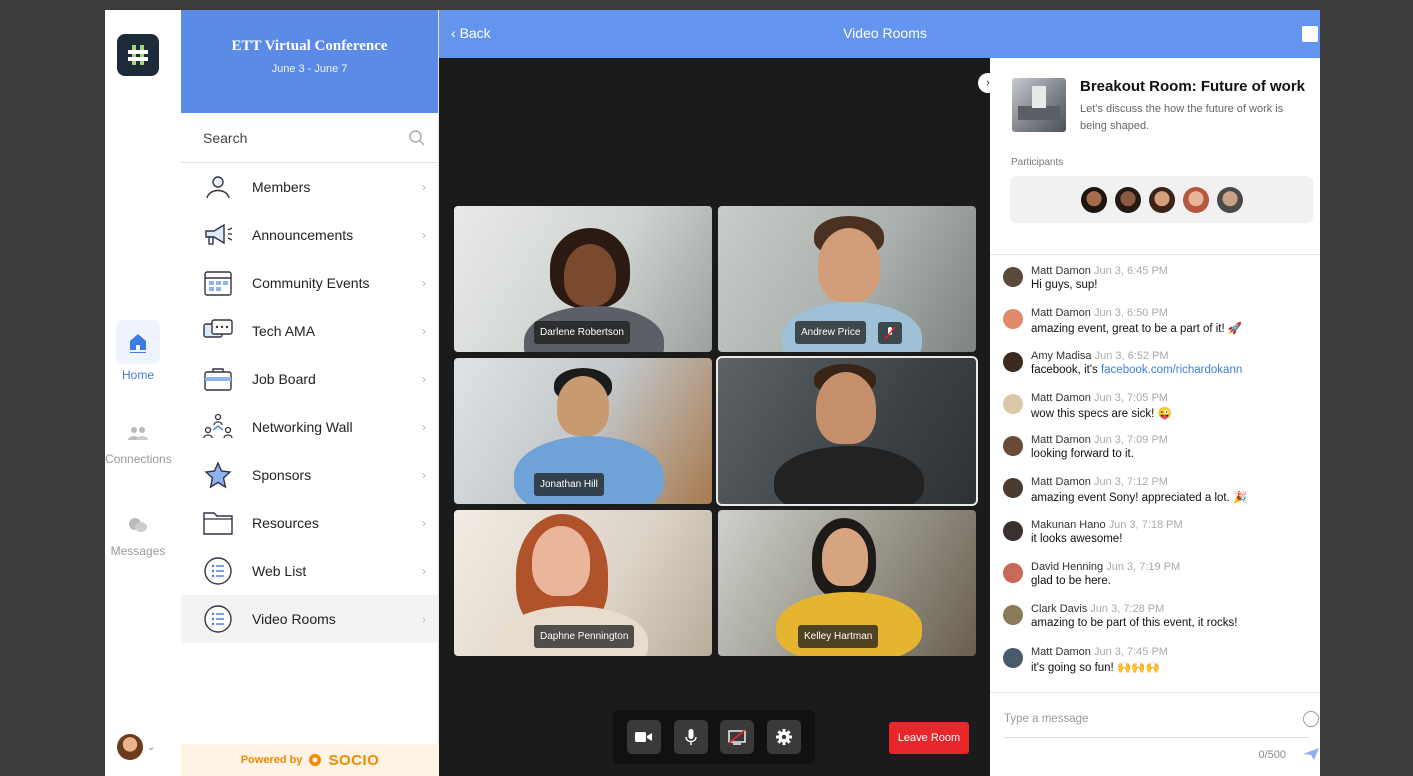  I want to click on menu-item-video-rooms: Video Rooms ›, so click(309, 619).